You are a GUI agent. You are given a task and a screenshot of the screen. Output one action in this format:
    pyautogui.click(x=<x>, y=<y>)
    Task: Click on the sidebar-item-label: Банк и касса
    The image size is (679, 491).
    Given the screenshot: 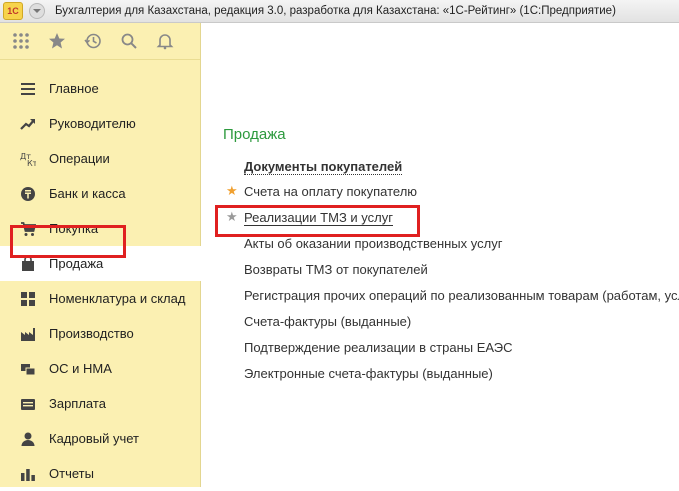 What is the action you would take?
    pyautogui.click(x=87, y=193)
    